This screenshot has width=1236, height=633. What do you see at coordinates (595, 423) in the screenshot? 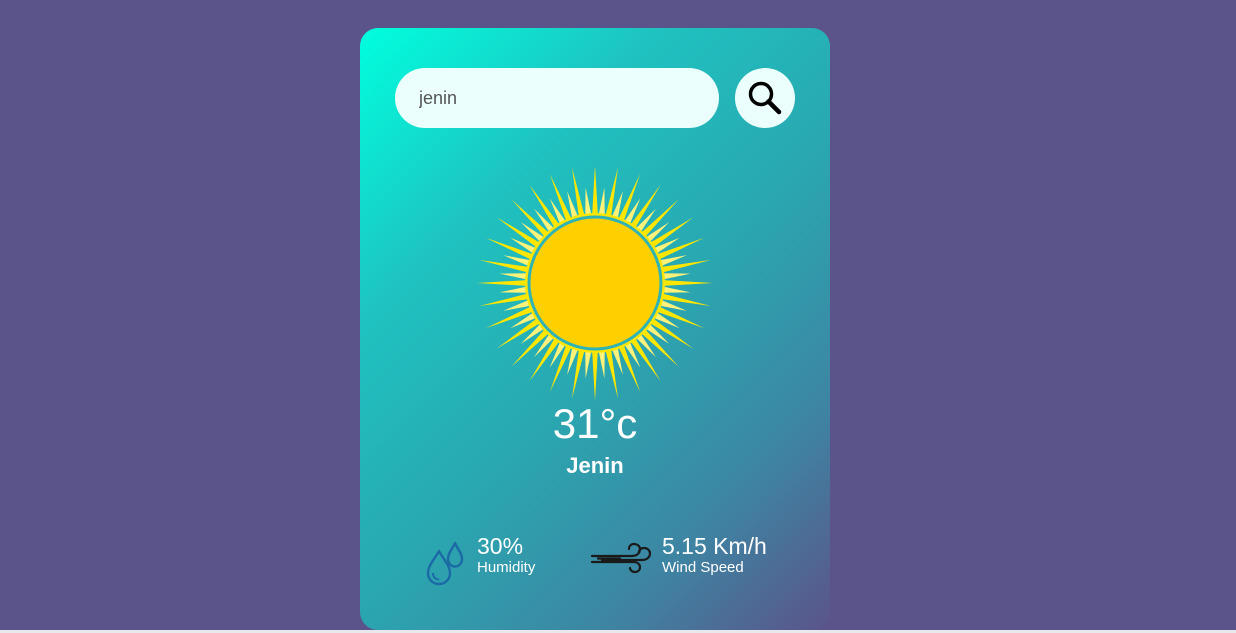
I see `temperature: 31°c` at bounding box center [595, 423].